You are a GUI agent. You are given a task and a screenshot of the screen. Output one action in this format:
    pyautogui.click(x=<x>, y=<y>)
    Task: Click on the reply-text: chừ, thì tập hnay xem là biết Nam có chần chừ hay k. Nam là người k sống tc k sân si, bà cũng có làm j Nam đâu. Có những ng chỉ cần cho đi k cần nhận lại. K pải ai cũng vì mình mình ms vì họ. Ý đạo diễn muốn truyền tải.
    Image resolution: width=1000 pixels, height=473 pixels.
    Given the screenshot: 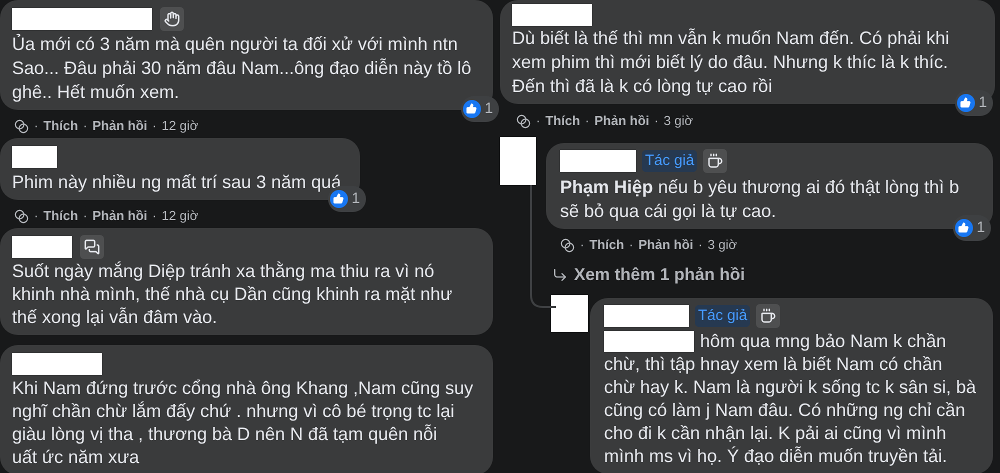 What is the action you would take?
    pyautogui.click(x=791, y=410)
    